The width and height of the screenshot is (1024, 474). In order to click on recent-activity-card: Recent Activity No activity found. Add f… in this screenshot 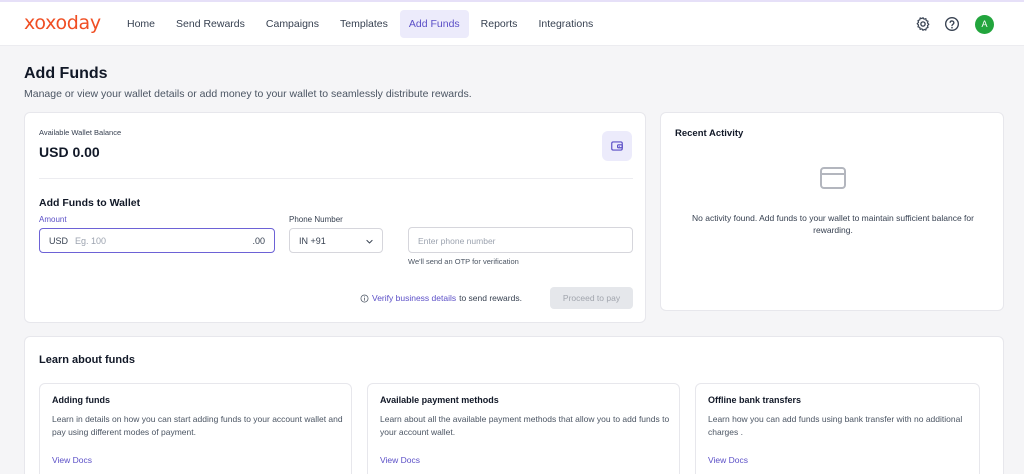, I will do `click(832, 211)`.